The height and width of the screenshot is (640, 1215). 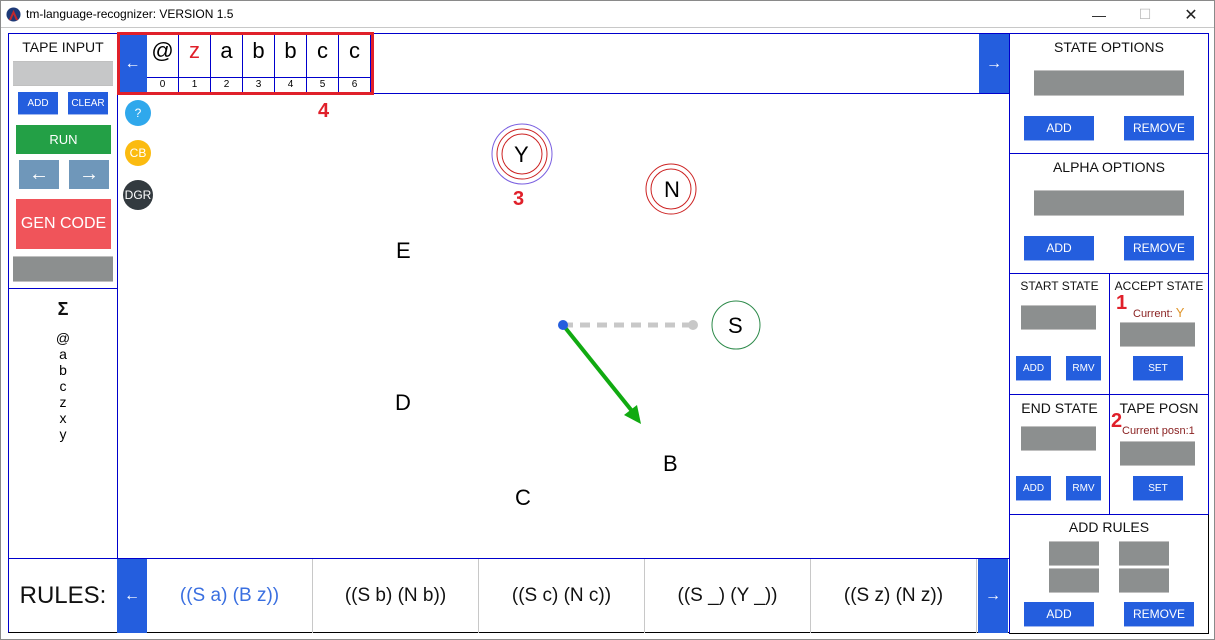 I want to click on state-options-panel: STATE OPTIONS ADD REMOVE, so click(x=1109, y=93).